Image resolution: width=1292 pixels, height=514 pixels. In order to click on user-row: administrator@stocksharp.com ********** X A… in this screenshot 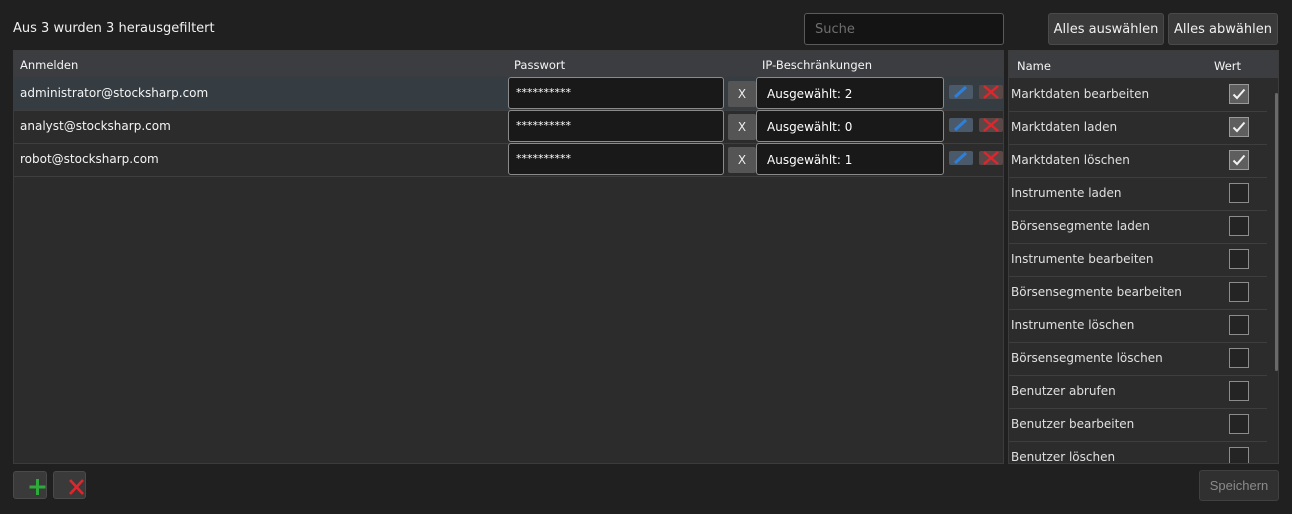, I will do `click(508, 94)`.